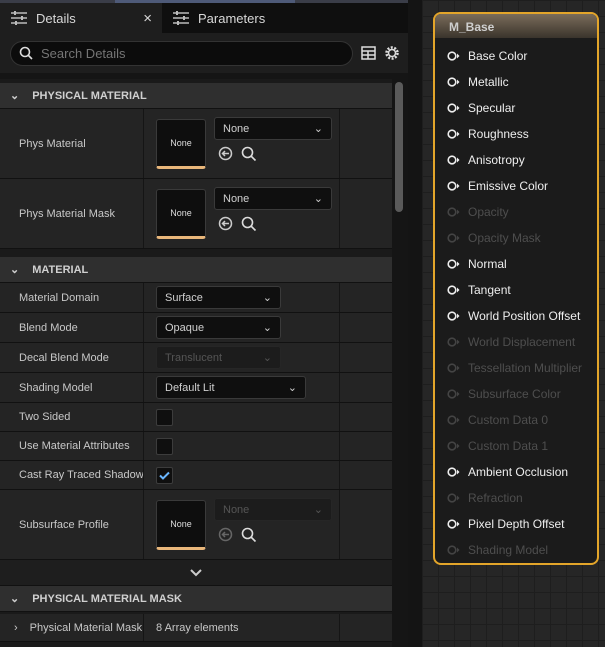 Image resolution: width=605 pixels, height=647 pixels. What do you see at coordinates (495, 498) in the screenshot?
I see `pin-label: Refraction` at bounding box center [495, 498].